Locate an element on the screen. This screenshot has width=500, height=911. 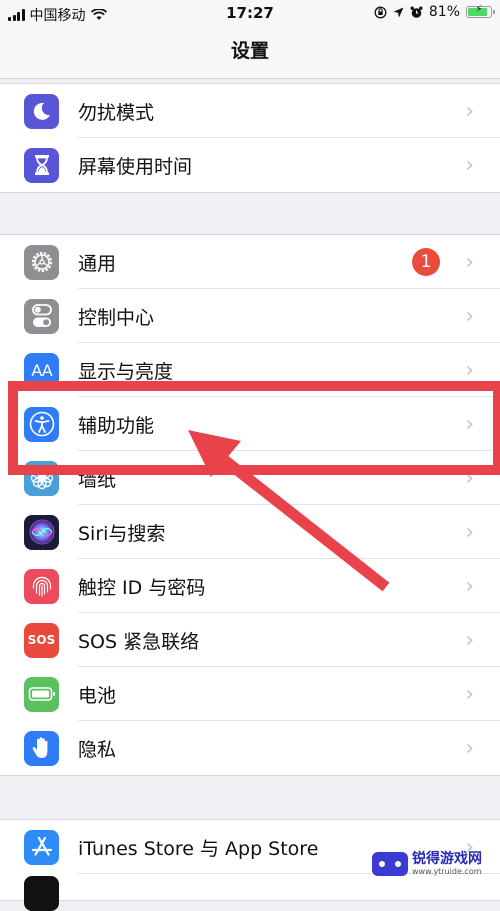
hand-icon is located at coordinates (41, 748).